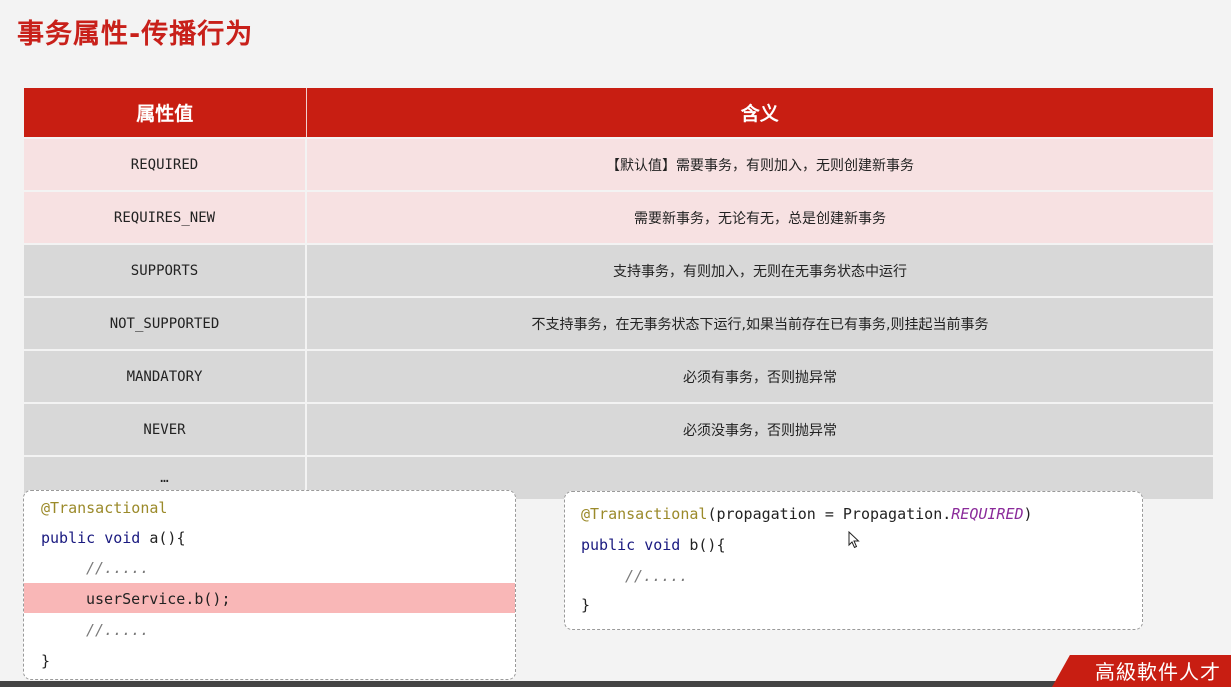 The width and height of the screenshot is (1231, 687). What do you see at coordinates (759, 323) in the screenshot?
I see `row-meaning: 不支持事务，在无事务状态下运行,如果当前存在已有事务,则挂起当前事务` at bounding box center [759, 323].